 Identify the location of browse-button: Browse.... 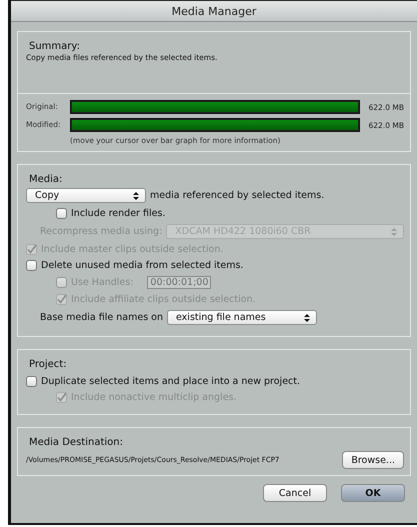
(373, 460).